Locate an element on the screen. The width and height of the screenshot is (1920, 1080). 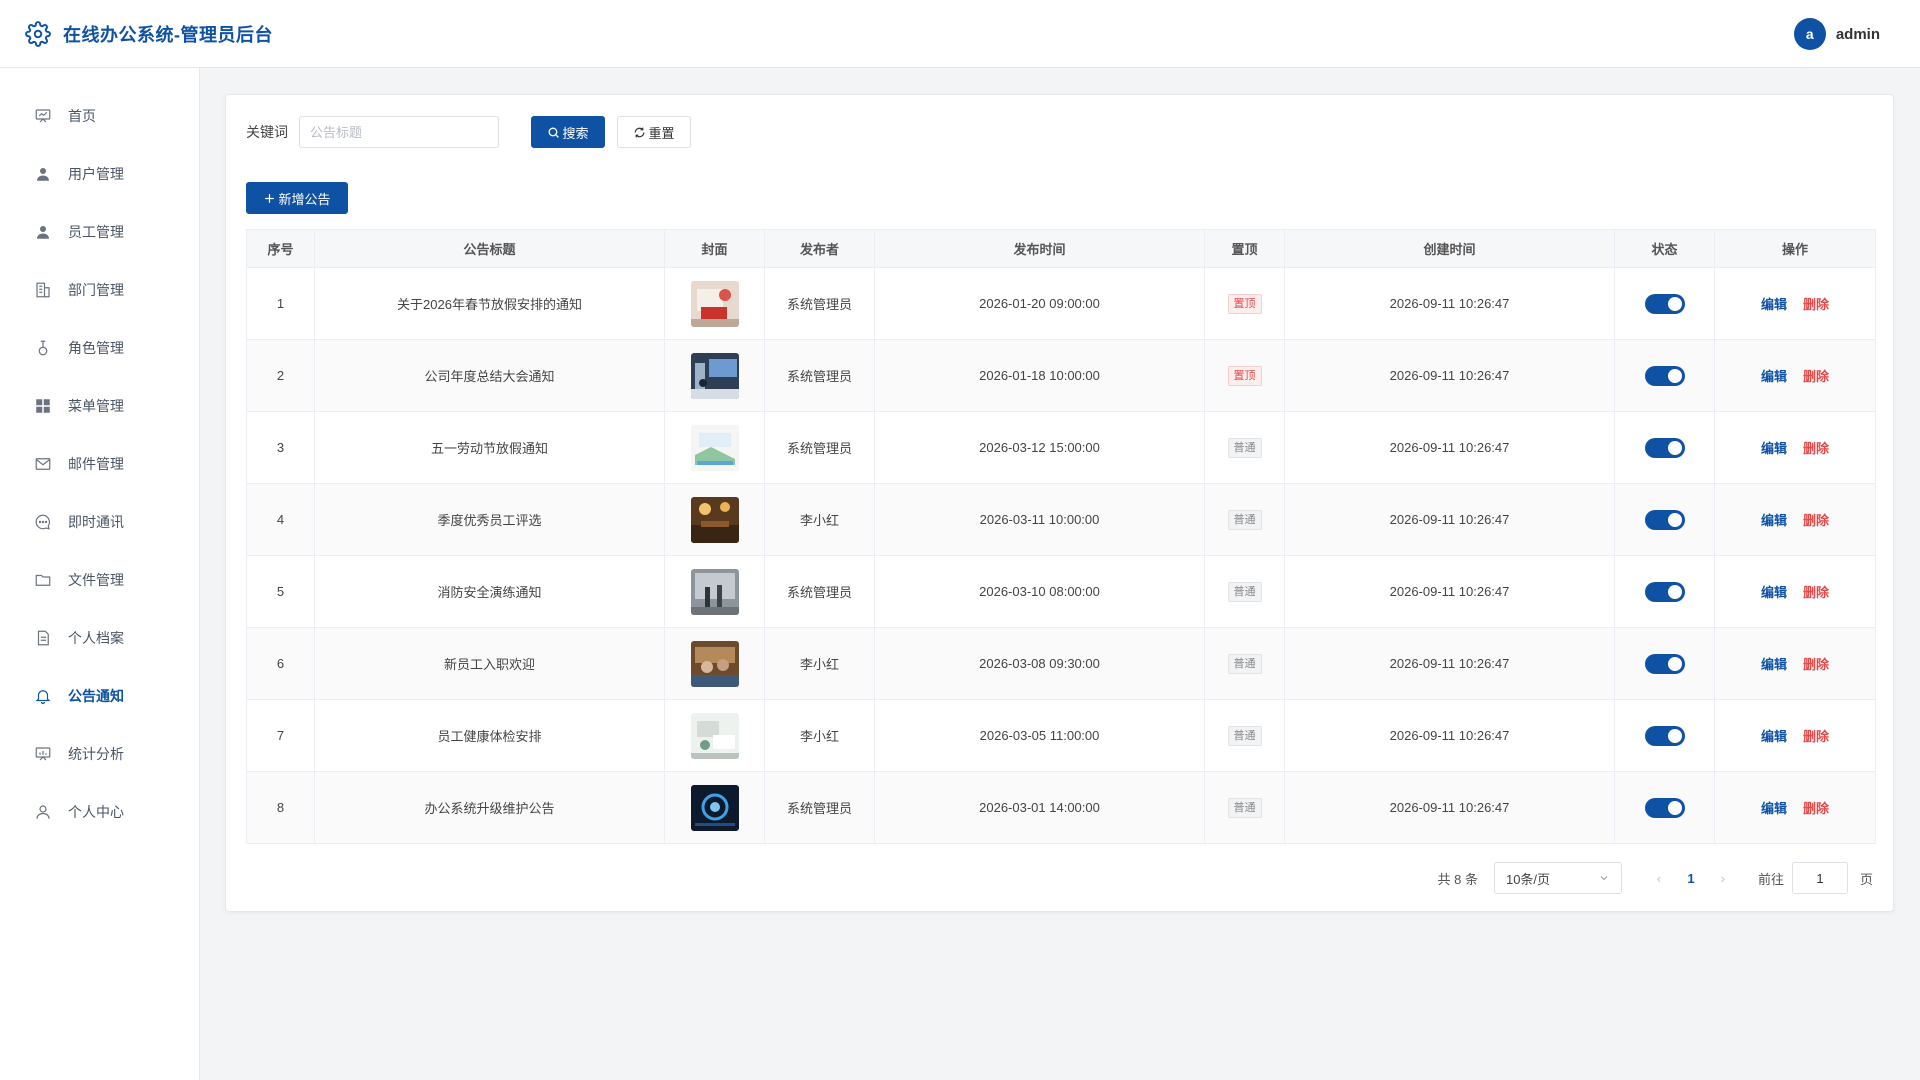
sidebar-item-departments: 部门管理 is located at coordinates (99, 290).